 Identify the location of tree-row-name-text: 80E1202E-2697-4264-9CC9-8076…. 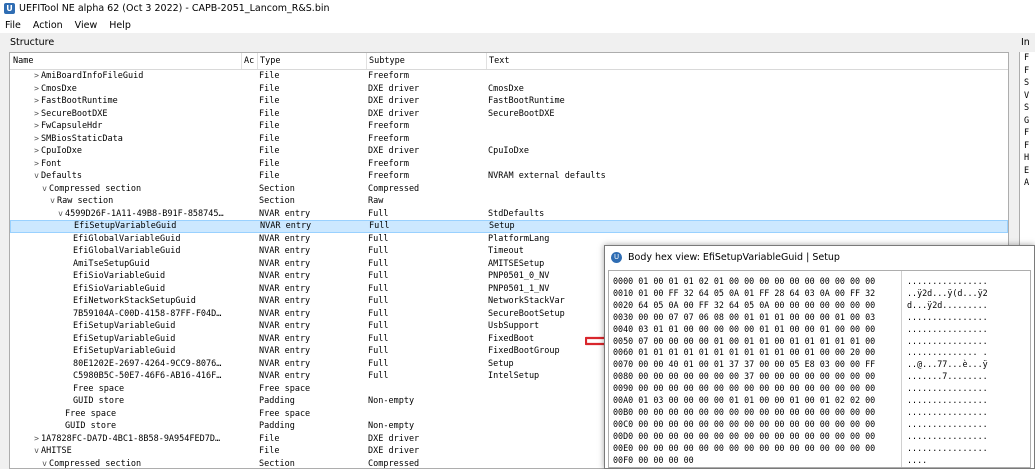
(147, 363).